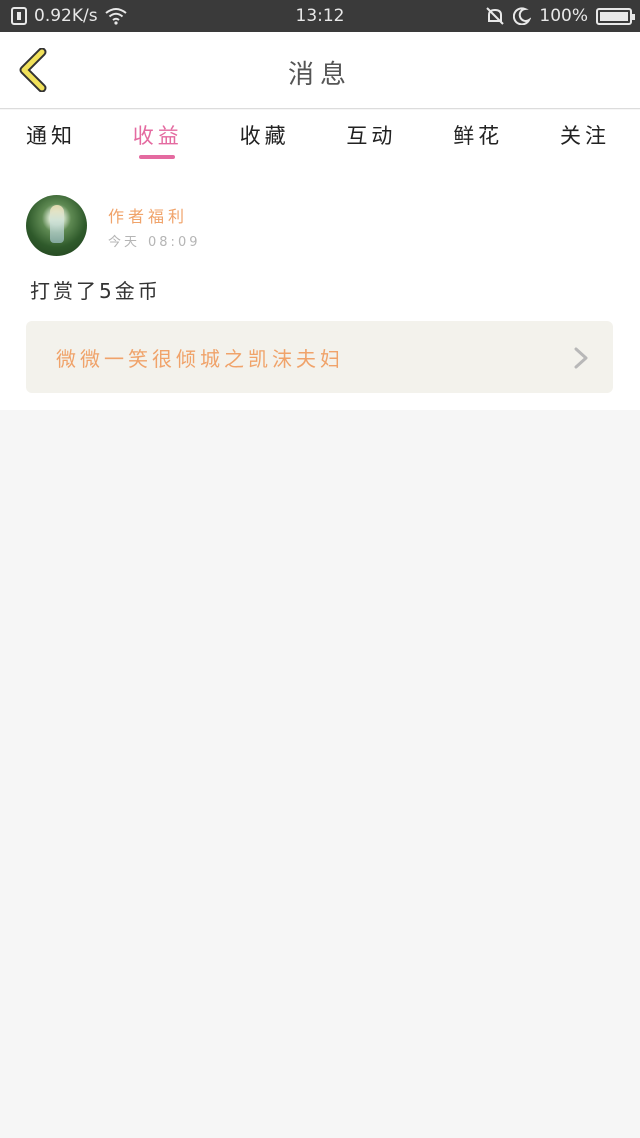 The width and height of the screenshot is (640, 1138). Describe the element at coordinates (95, 291) in the screenshot. I see `message-text: 打赏了5金币` at that location.